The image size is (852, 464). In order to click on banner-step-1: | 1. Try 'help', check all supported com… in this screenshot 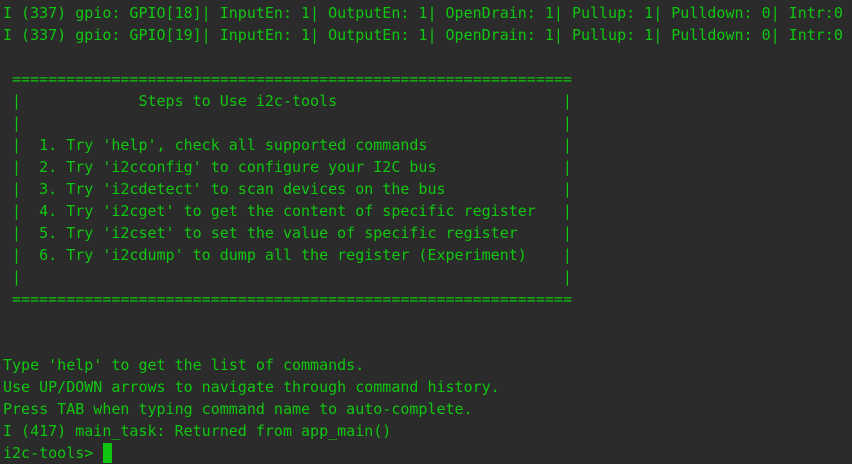, I will do `click(287, 145)`.